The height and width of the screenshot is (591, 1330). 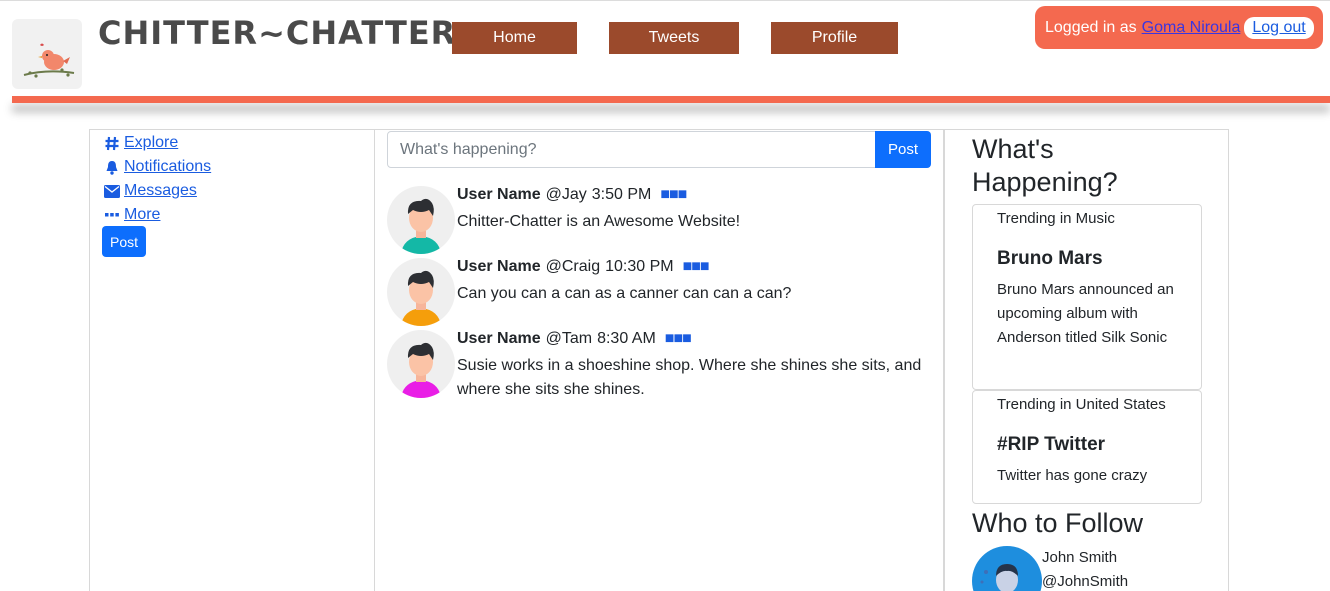 I want to click on bird-logo-icon, so click(x=49, y=60).